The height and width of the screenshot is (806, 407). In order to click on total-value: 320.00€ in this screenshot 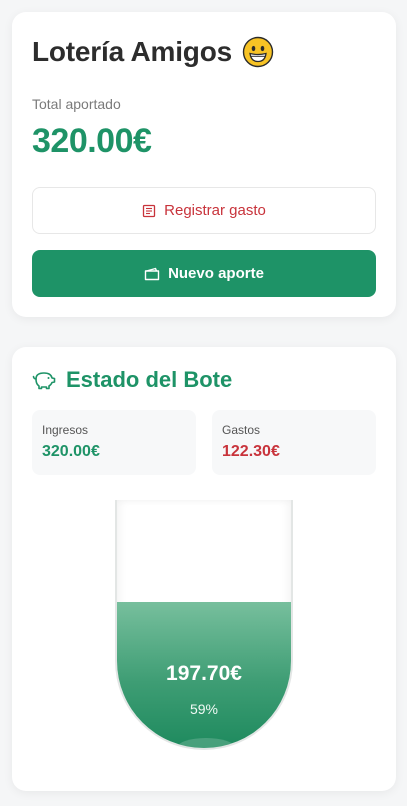, I will do `click(92, 141)`.